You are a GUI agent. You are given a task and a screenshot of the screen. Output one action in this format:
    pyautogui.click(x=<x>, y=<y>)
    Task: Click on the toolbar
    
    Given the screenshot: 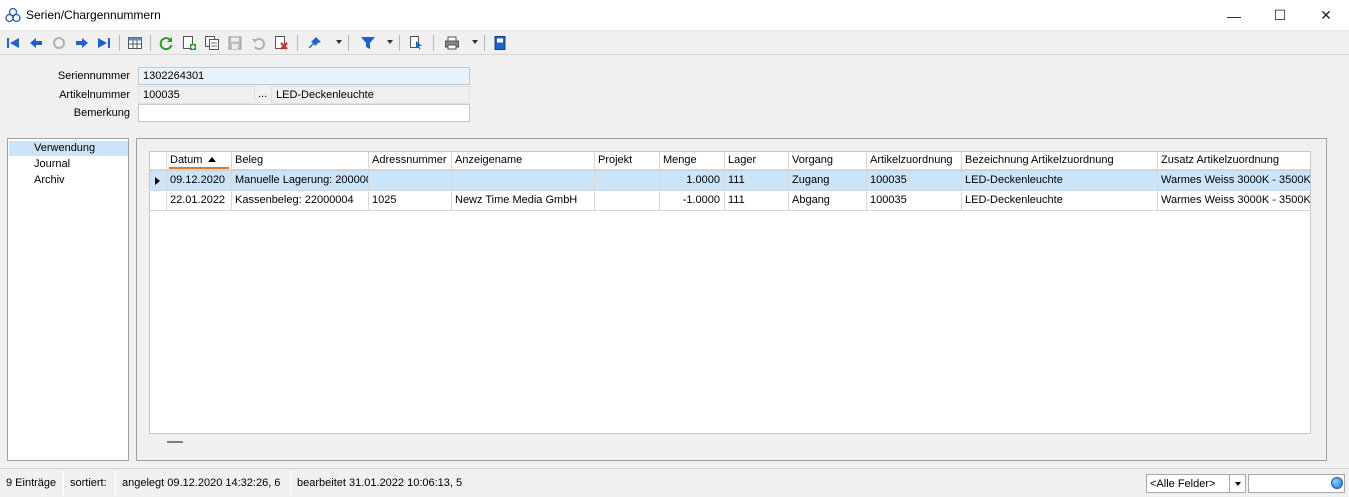 What is the action you would take?
    pyautogui.click(x=674, y=43)
    